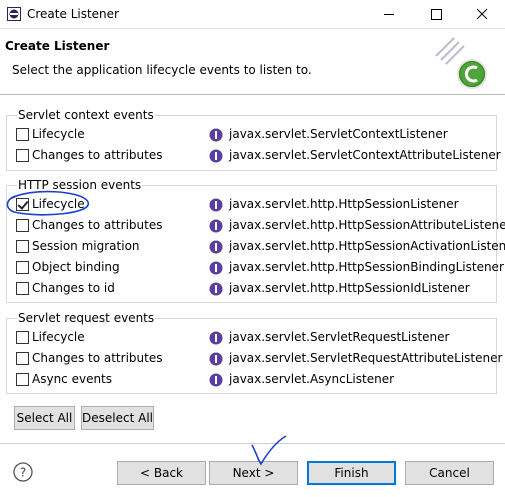  What do you see at coordinates (312, 379) in the screenshot?
I see `listener-interface: javax.servlet.AsyncListener` at bounding box center [312, 379].